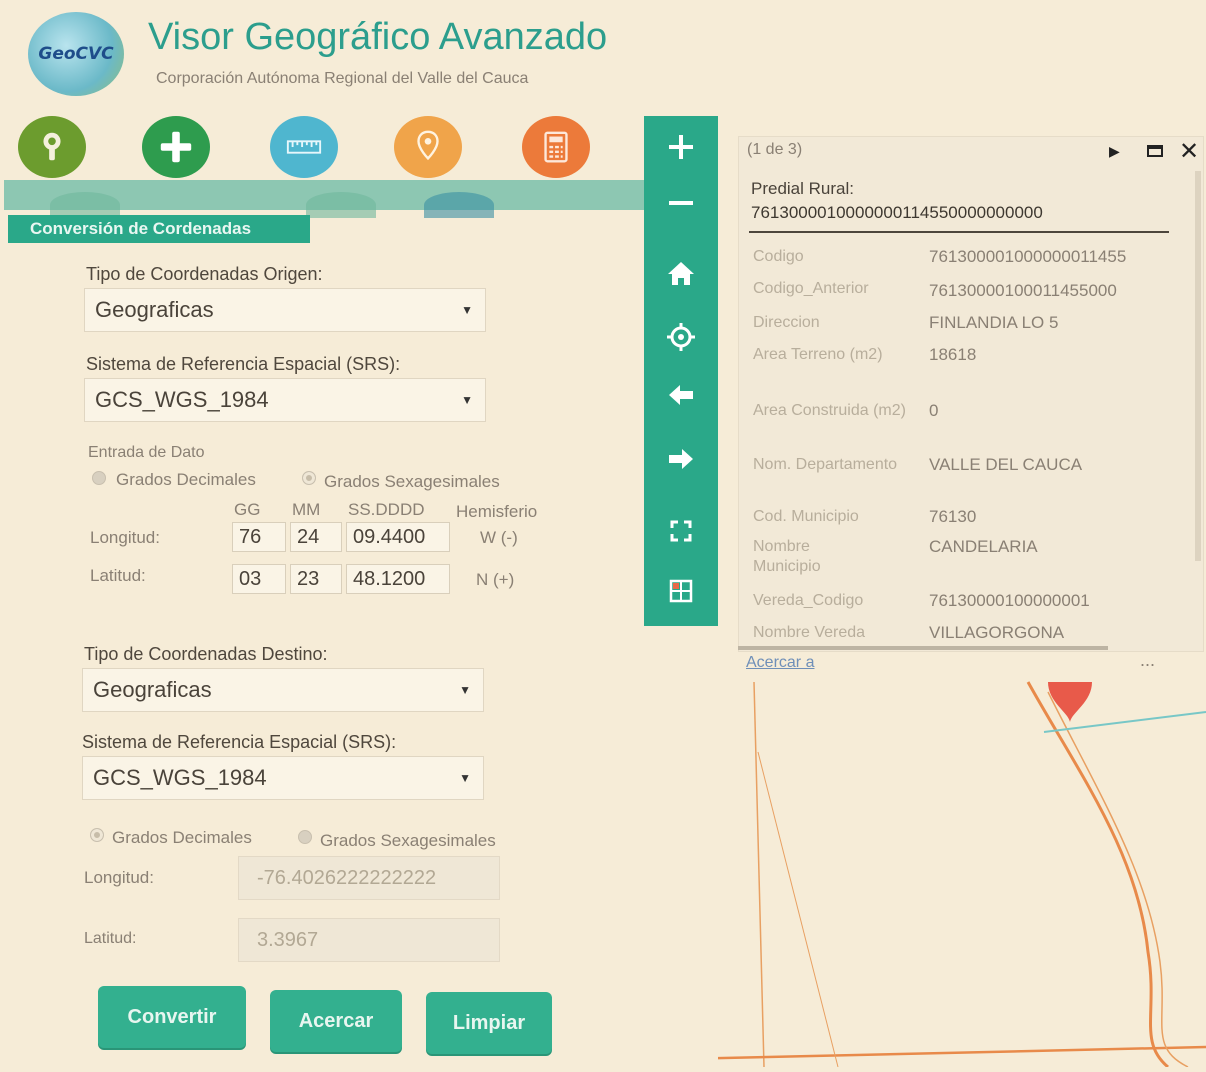  What do you see at coordinates (959, 232) in the screenshot?
I see `popup-separator` at bounding box center [959, 232].